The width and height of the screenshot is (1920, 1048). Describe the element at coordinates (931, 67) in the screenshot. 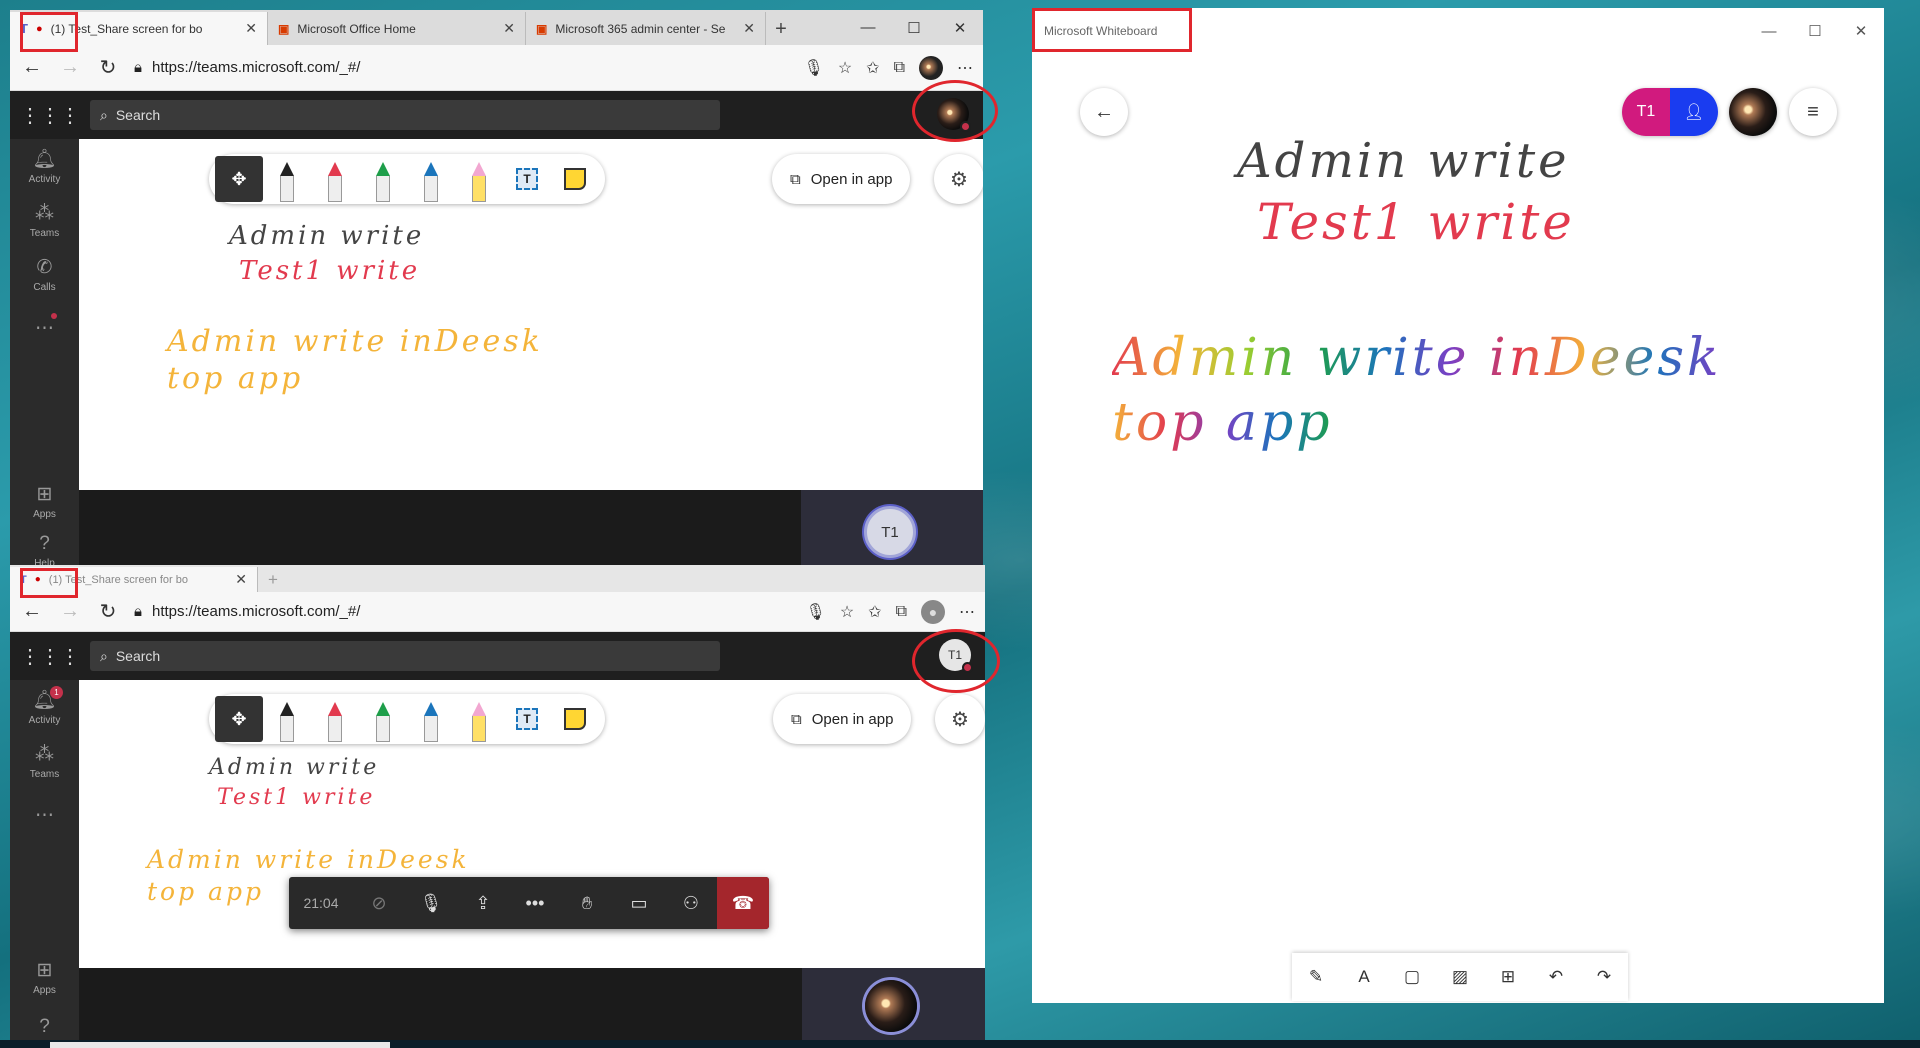

I see `profile-avatar` at that location.